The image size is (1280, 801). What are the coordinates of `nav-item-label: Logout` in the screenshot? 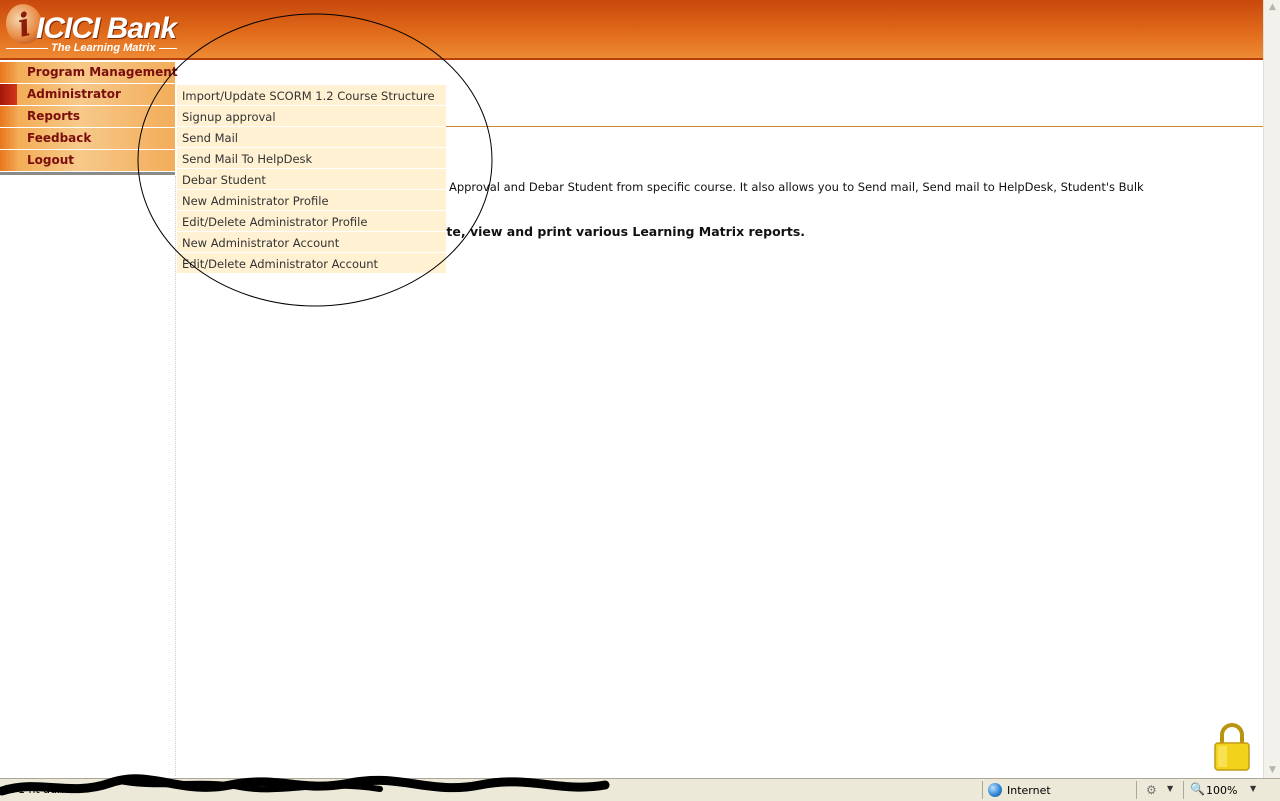 It's located at (51, 160).